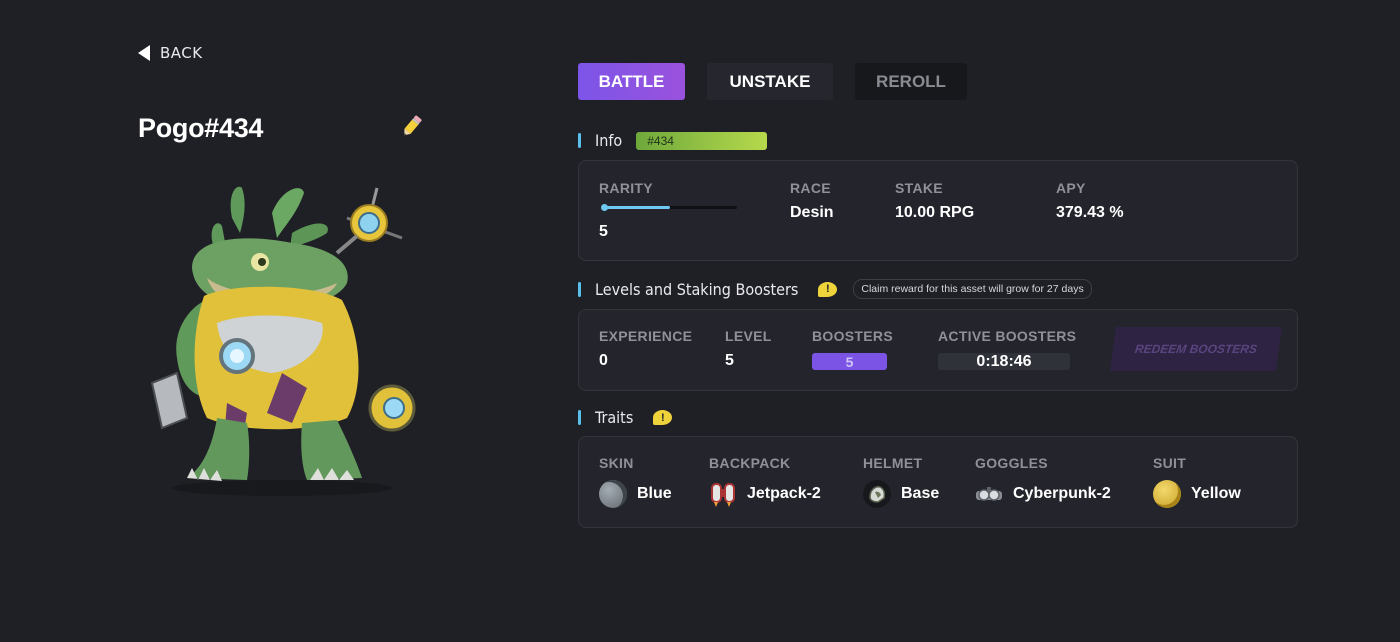  Describe the element at coordinates (283, 341) in the screenshot. I see `creature-image` at that location.